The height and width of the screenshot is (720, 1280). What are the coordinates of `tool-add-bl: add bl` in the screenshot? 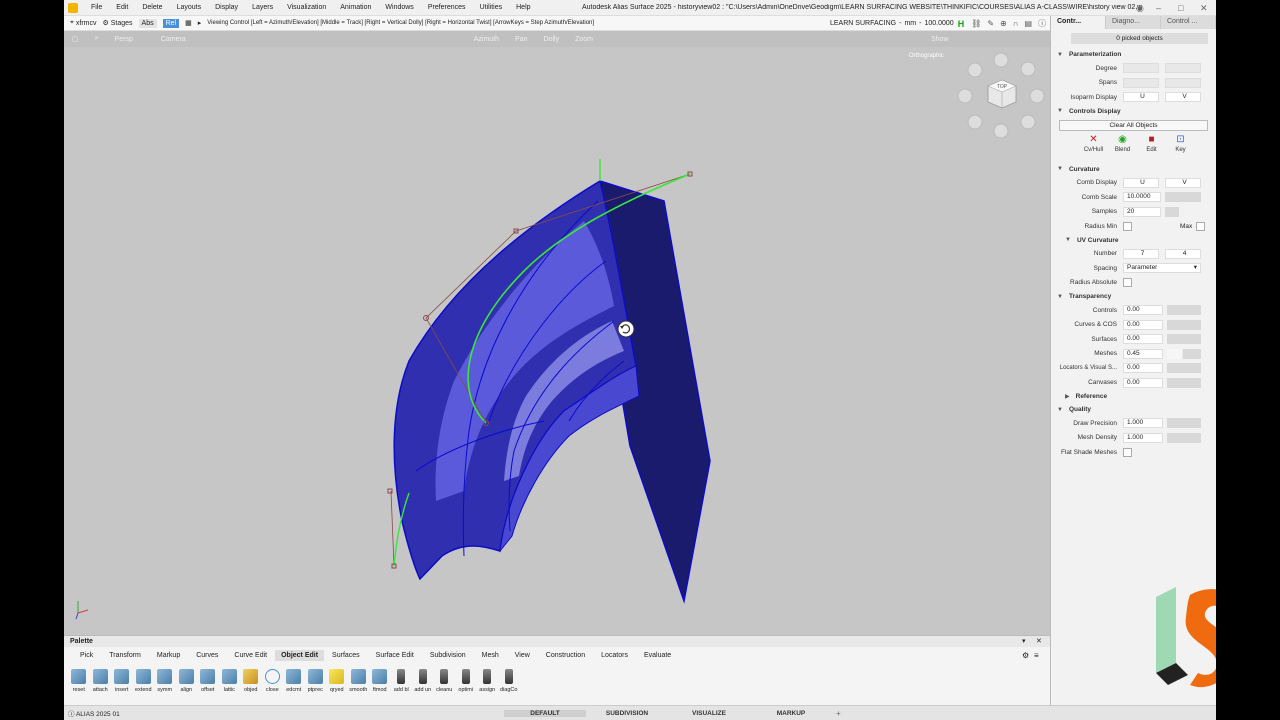 It's located at (402, 684).